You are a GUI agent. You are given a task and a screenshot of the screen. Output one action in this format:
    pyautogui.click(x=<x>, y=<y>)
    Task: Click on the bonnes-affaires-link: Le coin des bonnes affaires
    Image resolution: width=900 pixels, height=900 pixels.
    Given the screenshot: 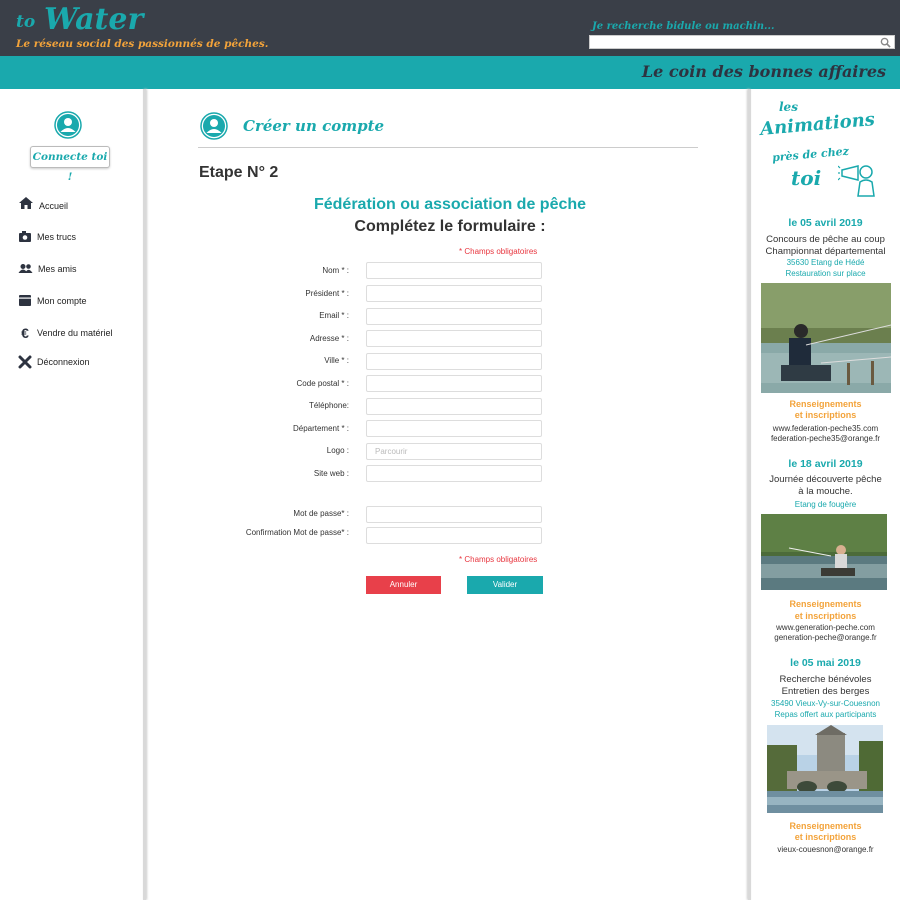 What is the action you would take?
    pyautogui.click(x=764, y=71)
    